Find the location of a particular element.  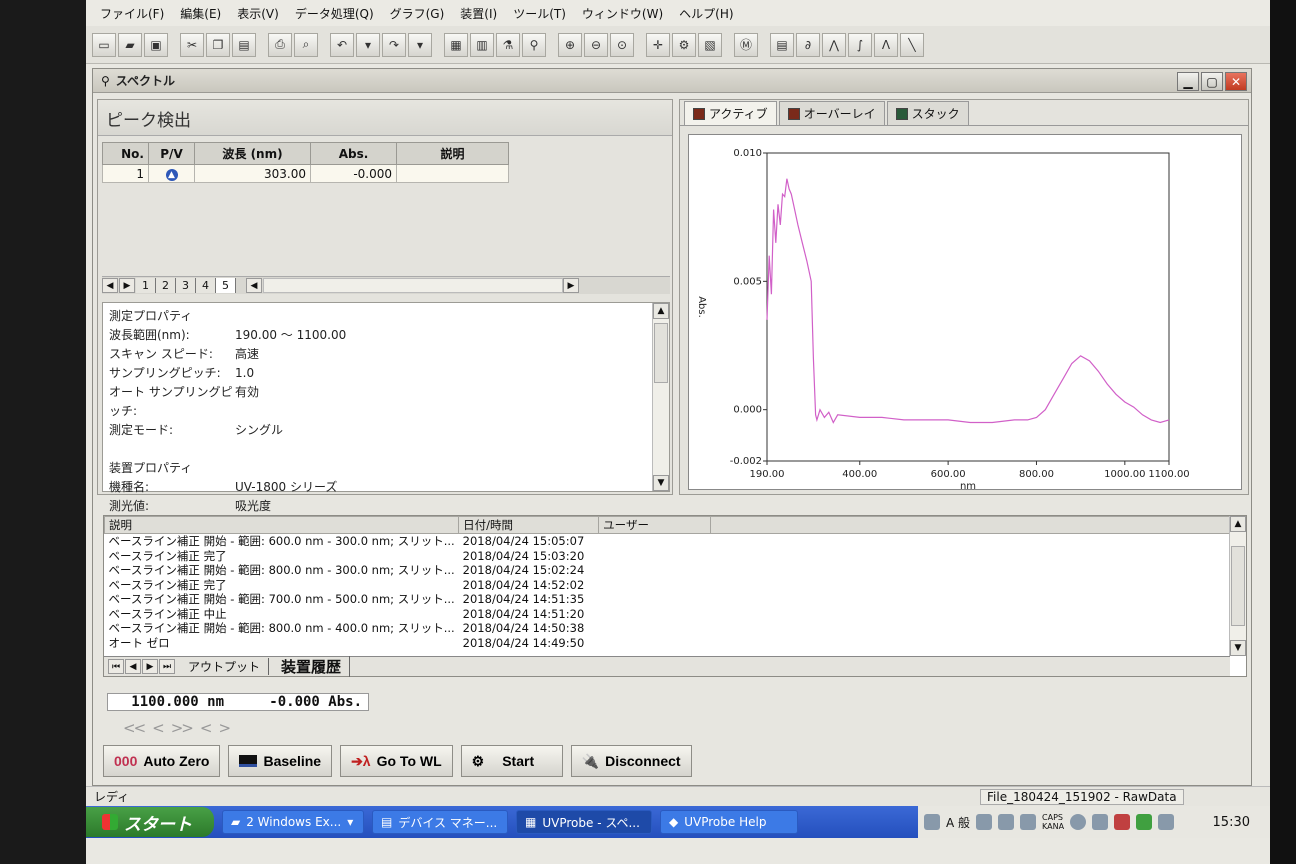

auto-zero-button: 000 Auto Zero is located at coordinates (162, 761).